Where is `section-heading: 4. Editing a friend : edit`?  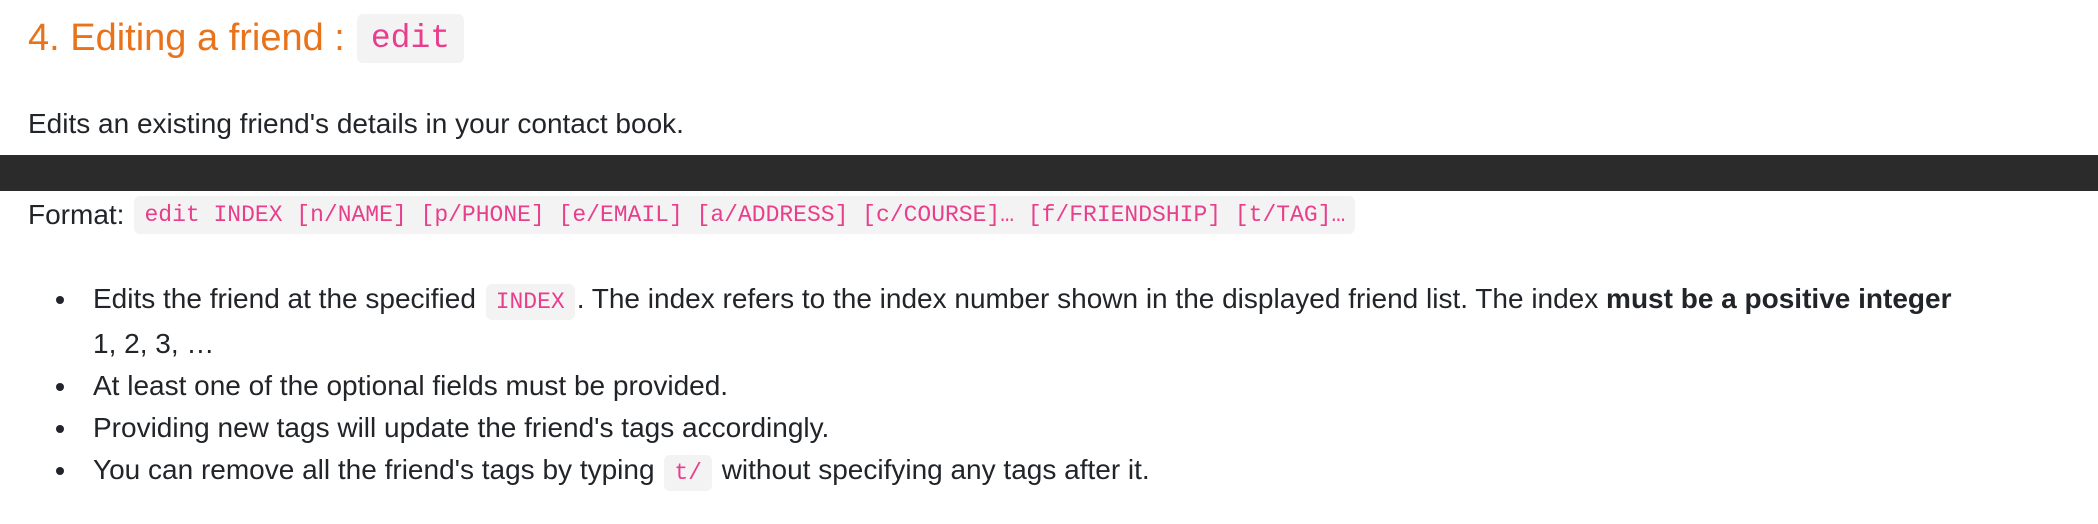
section-heading: 4. Editing a friend : edit is located at coordinates (246, 38).